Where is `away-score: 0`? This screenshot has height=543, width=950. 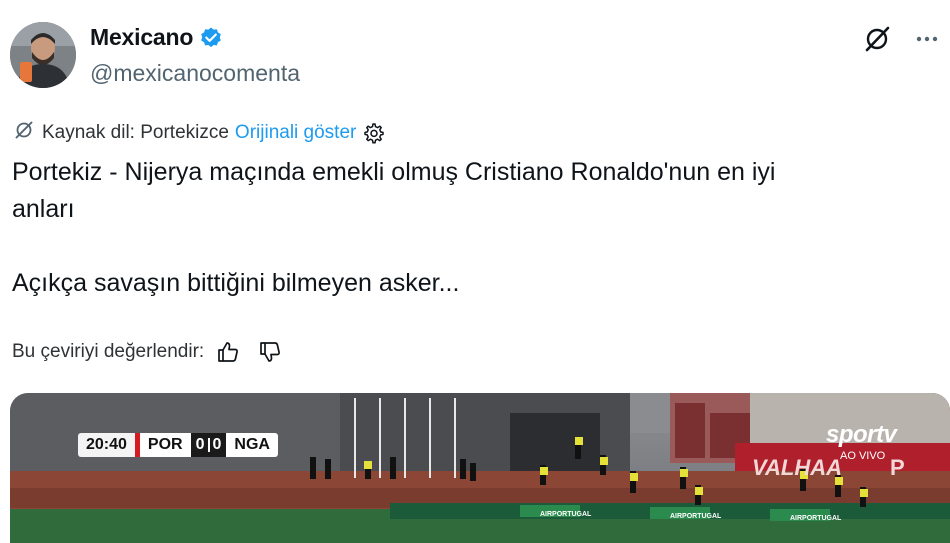 away-score: 0 is located at coordinates (217, 444).